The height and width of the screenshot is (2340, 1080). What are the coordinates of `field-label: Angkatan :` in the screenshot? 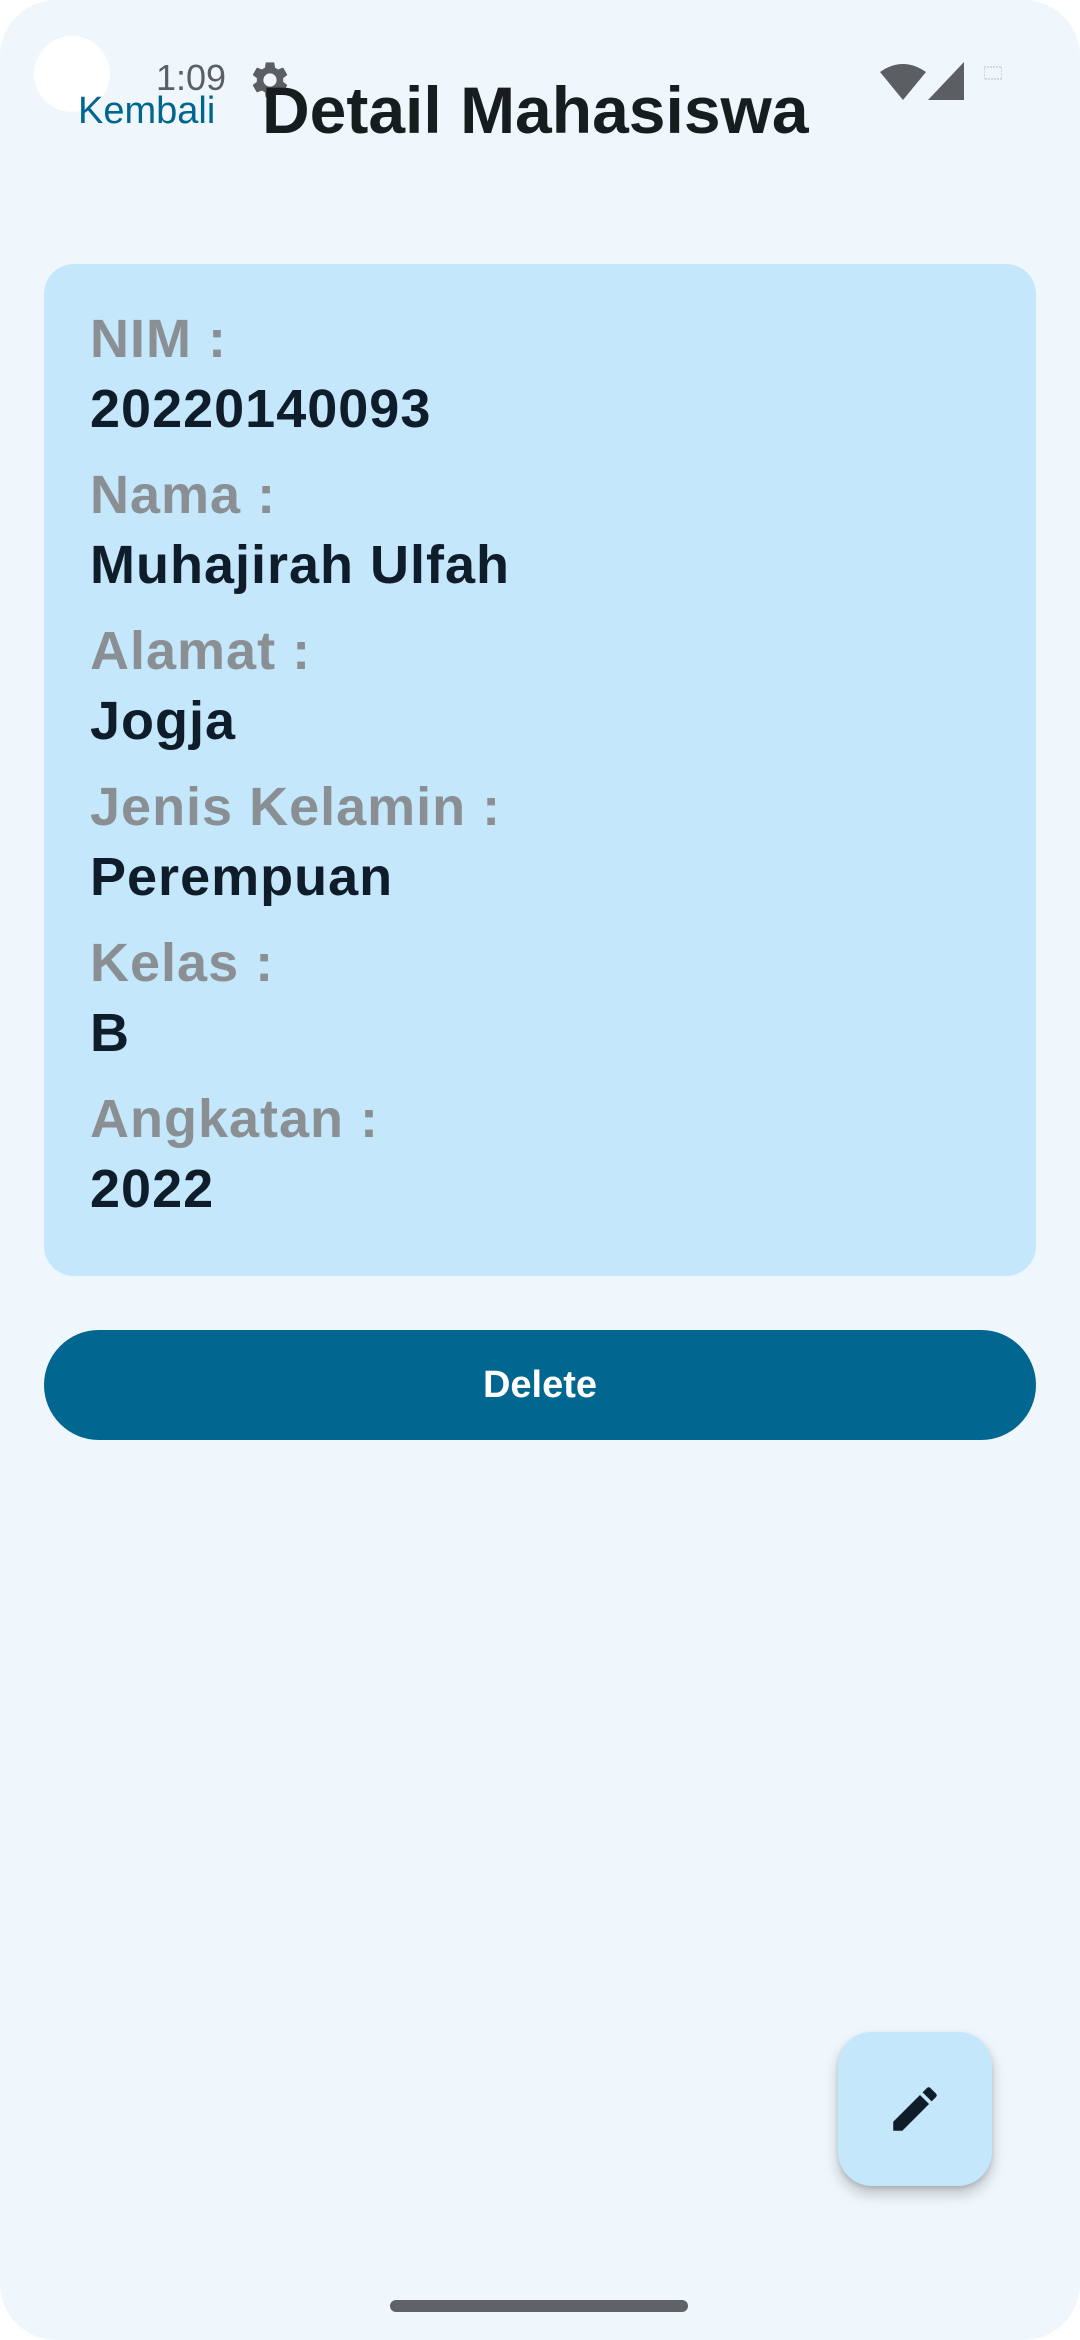 It's located at (235, 1119).